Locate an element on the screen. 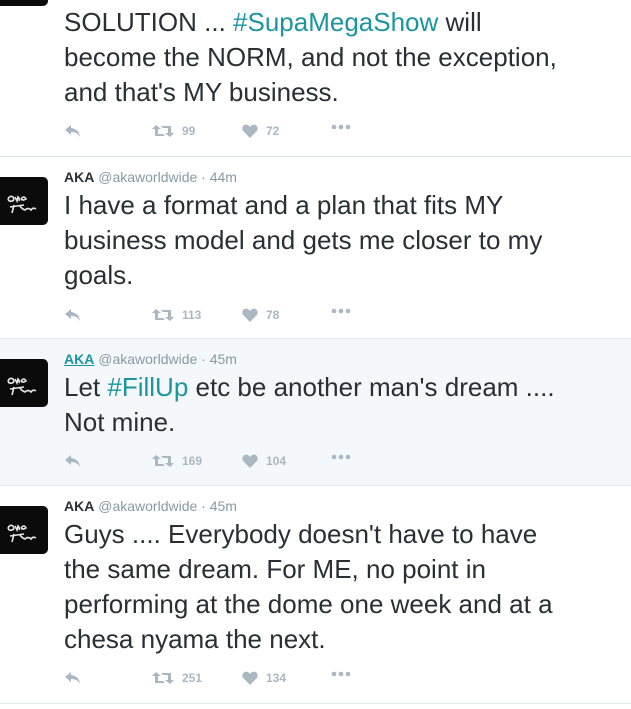  like-count: 134 is located at coordinates (276, 678).